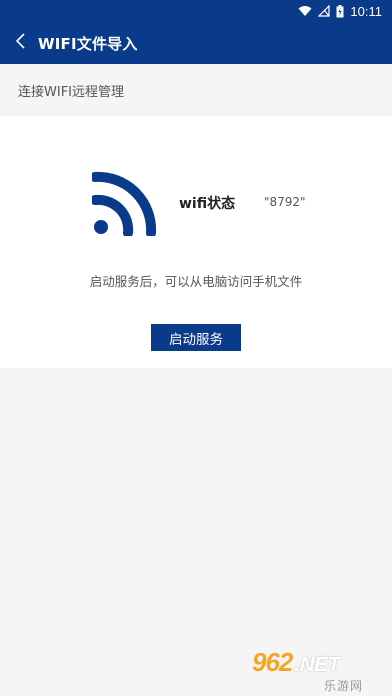  I want to click on status-time: 10:11, so click(366, 11).